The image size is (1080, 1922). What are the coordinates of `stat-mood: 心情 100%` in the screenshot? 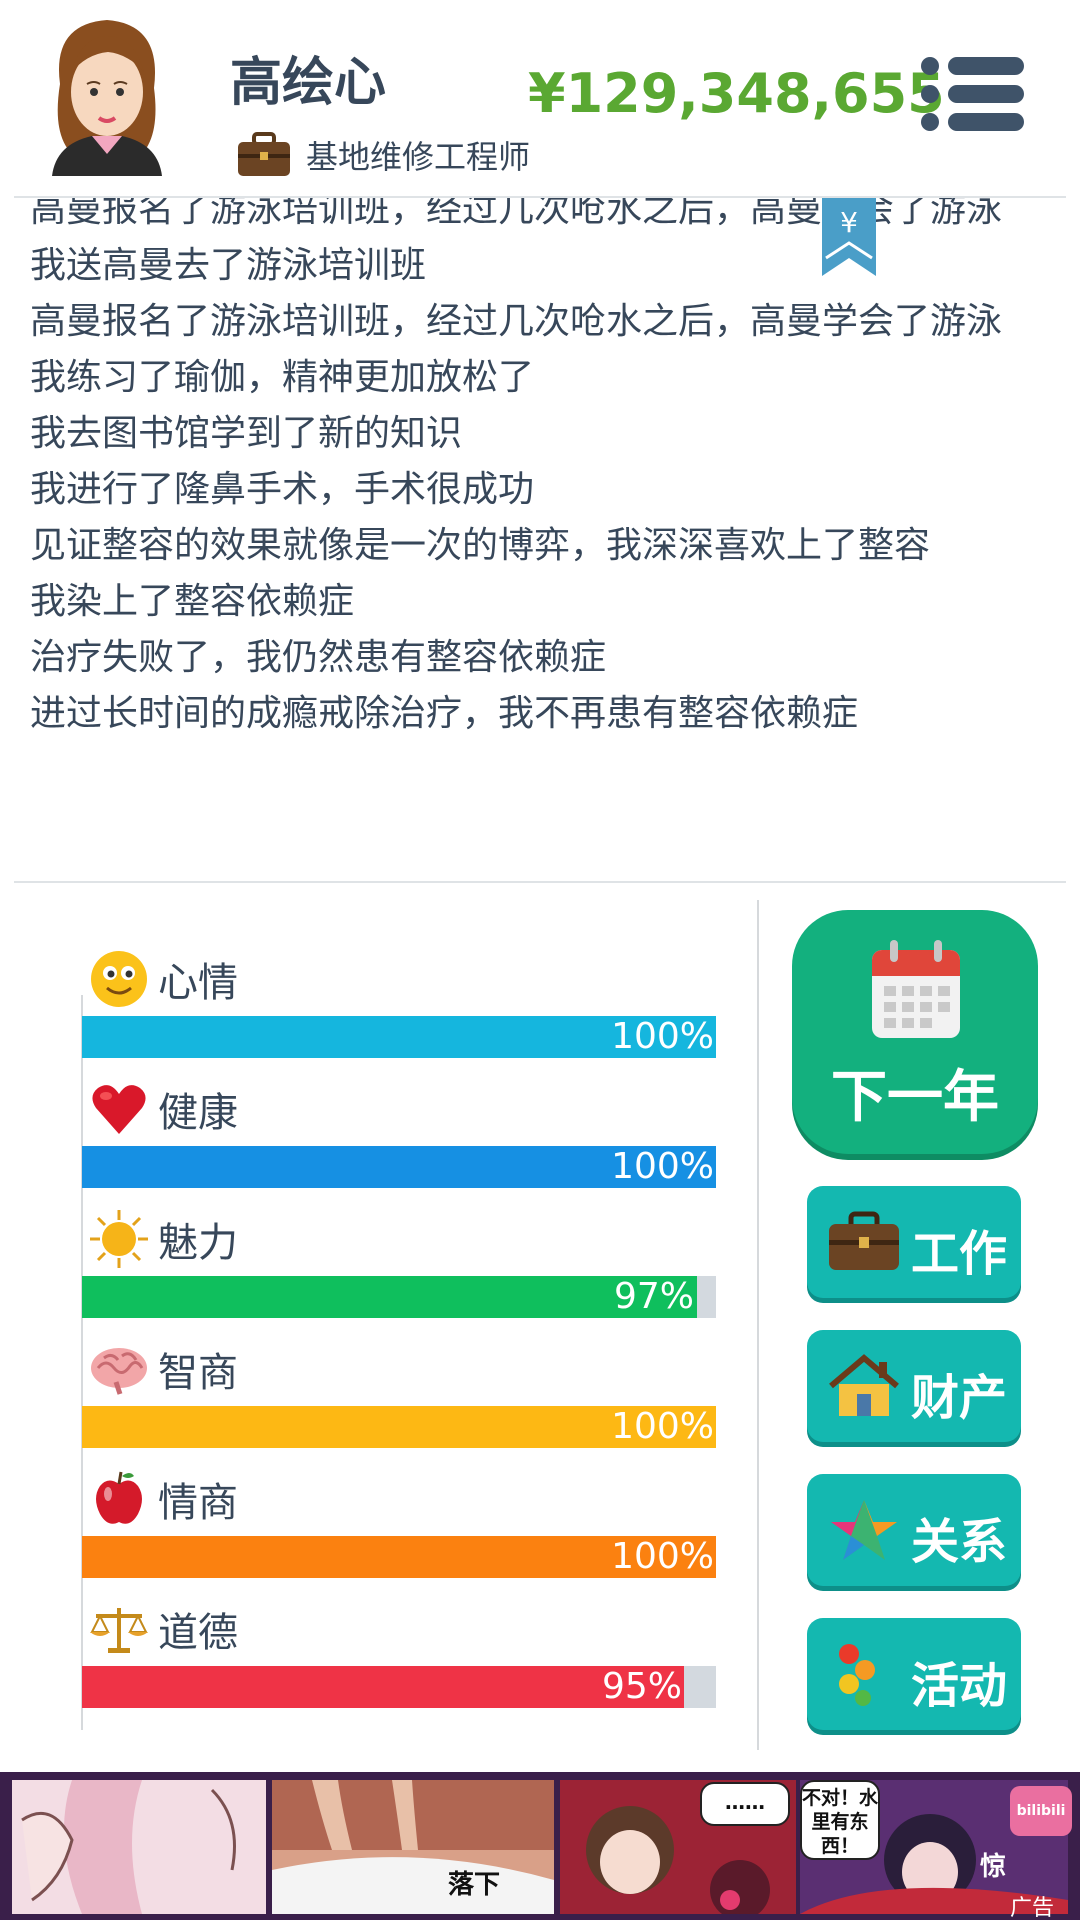 It's located at (399, 1003).